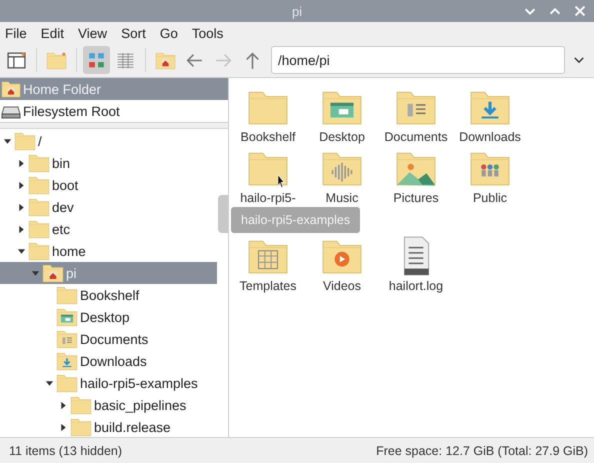  Describe the element at coordinates (114, 111) in the screenshot. I see `places-item: Filesystem Root` at that location.